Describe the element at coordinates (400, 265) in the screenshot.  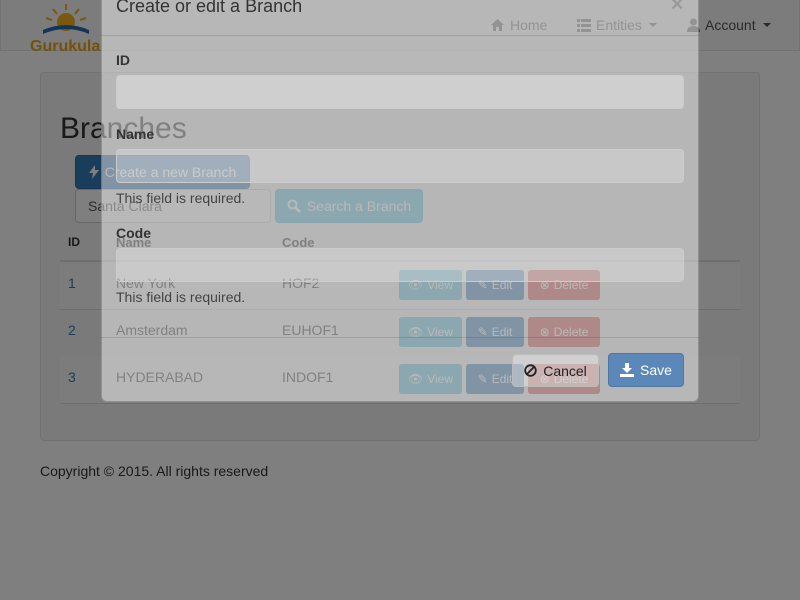
I see `code-field` at that location.